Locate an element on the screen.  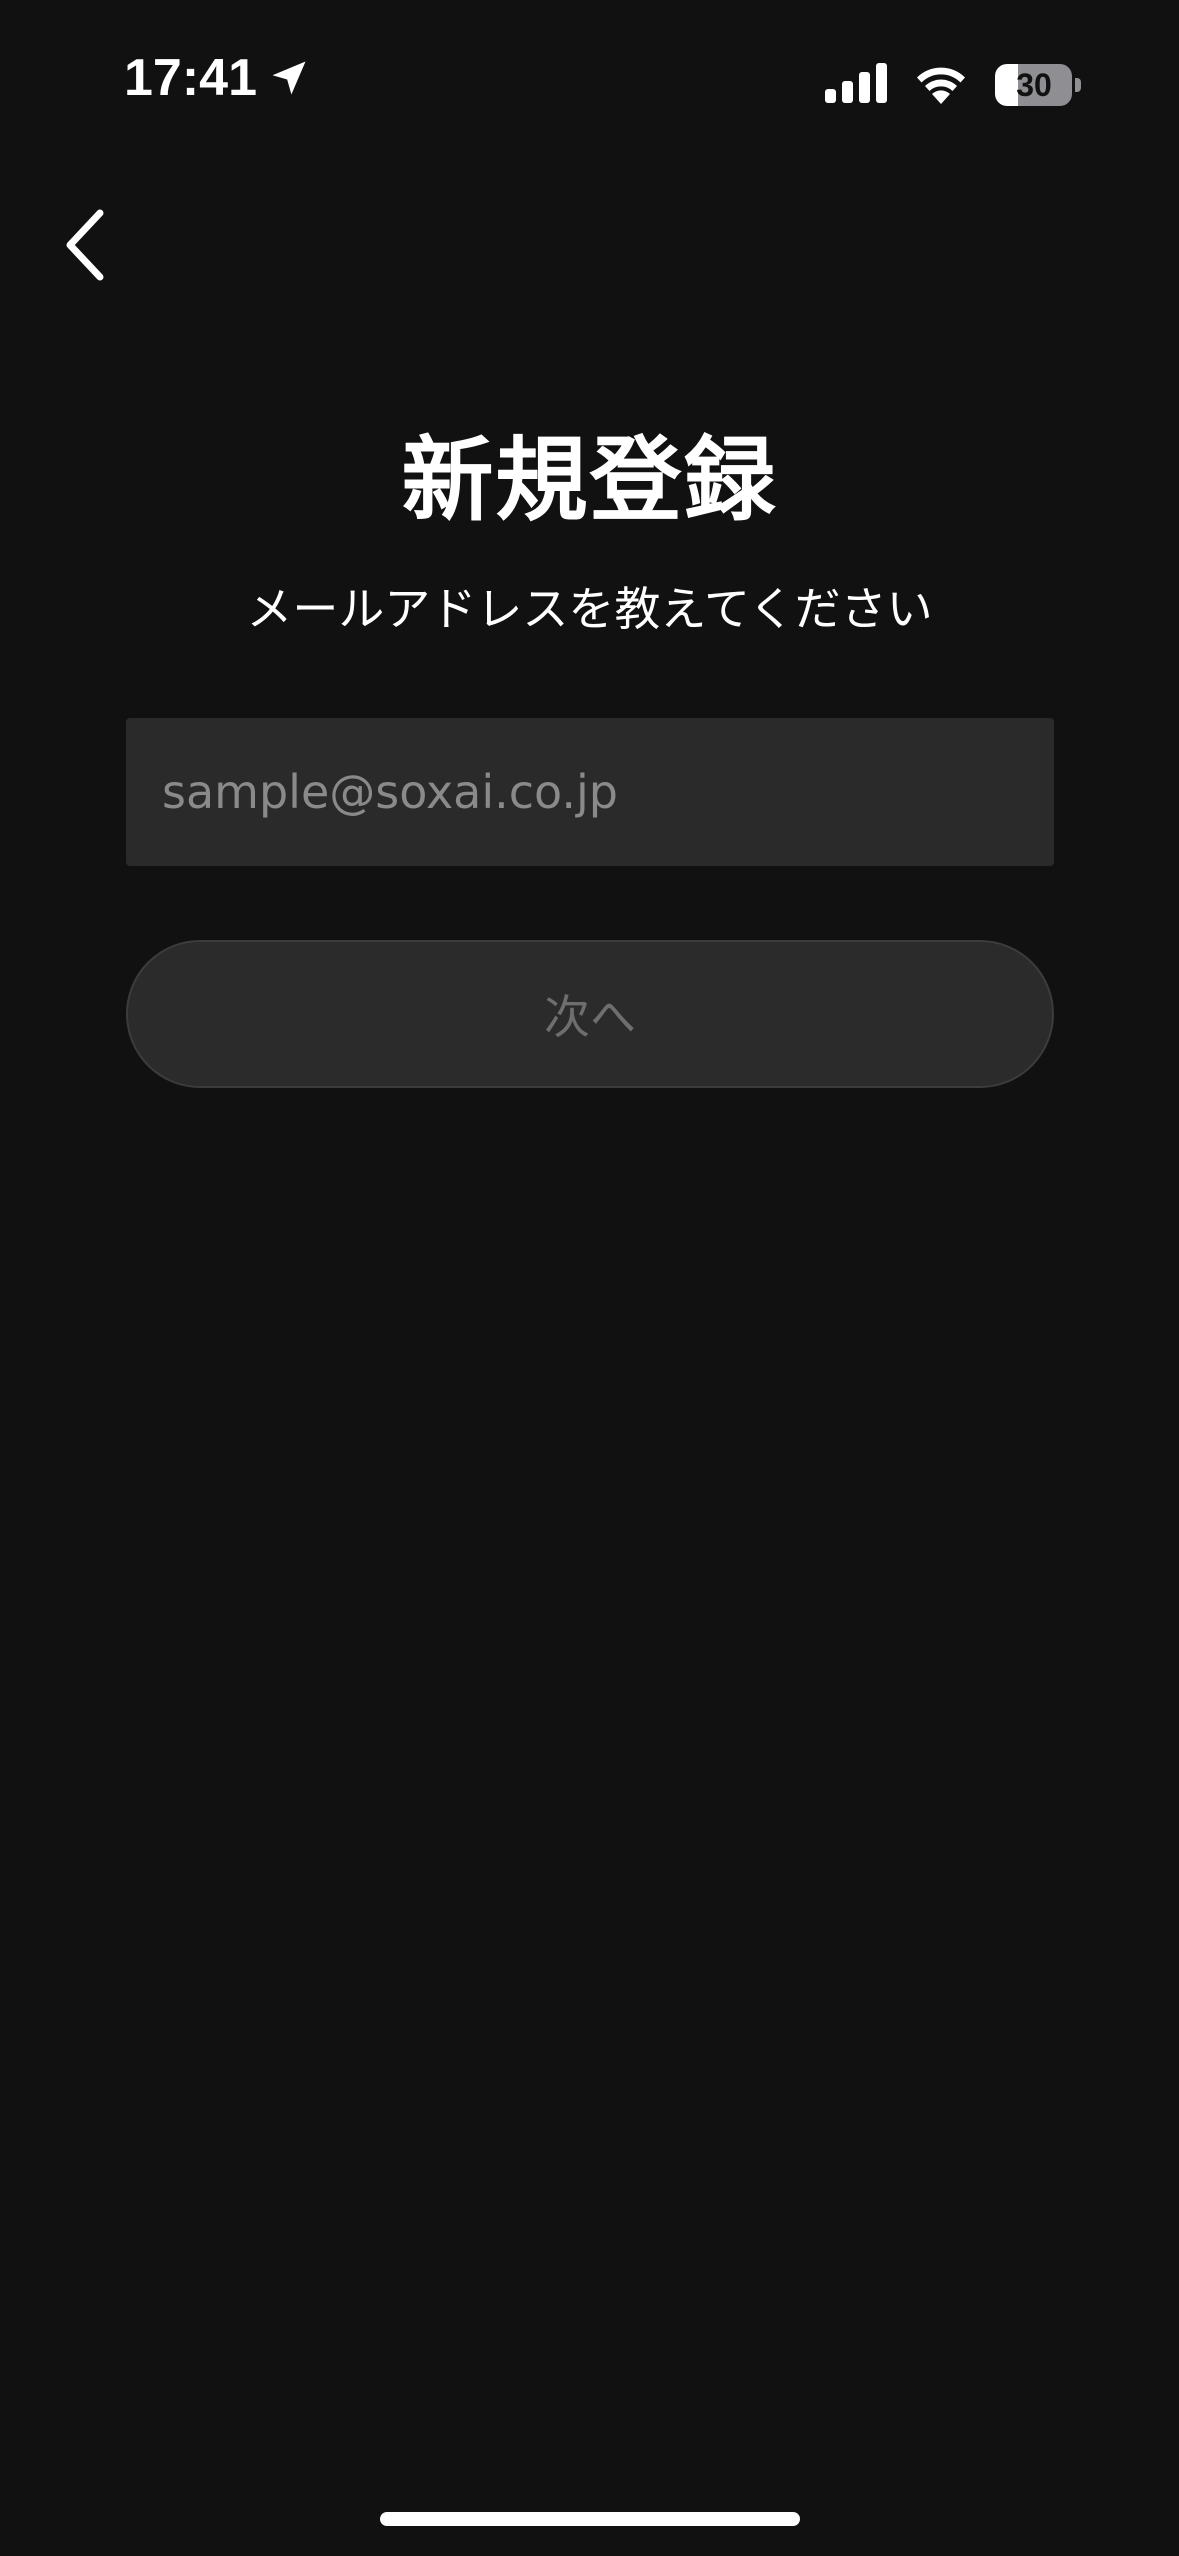
status-indicators: 30 is located at coordinates (953, 85).